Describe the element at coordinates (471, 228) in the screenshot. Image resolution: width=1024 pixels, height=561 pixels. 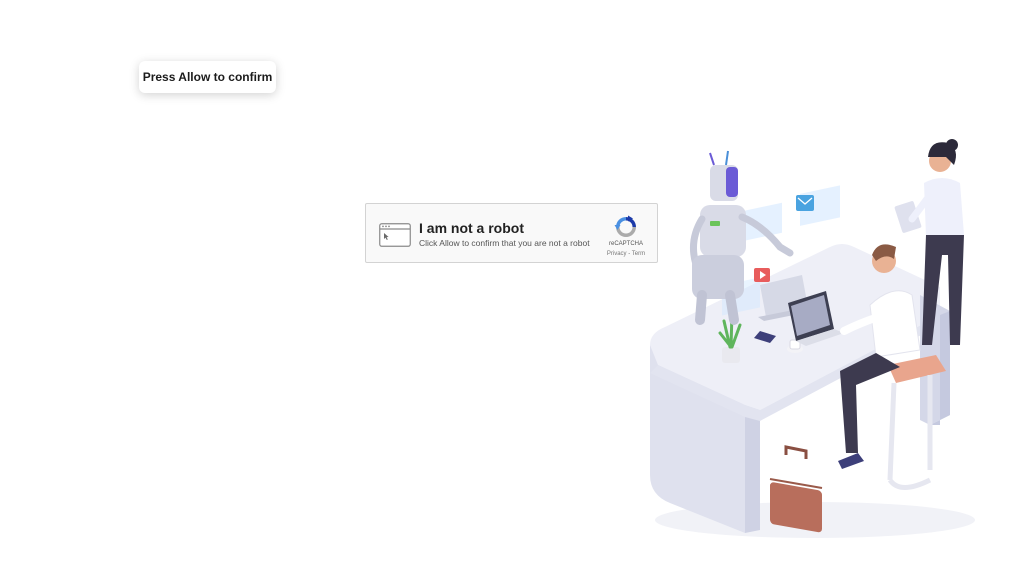
I see `captcha-title: I am not a robot` at that location.